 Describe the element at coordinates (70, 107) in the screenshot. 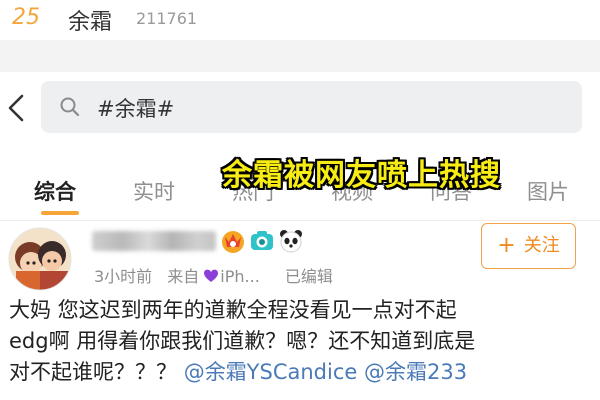

I see `search-icon` at that location.